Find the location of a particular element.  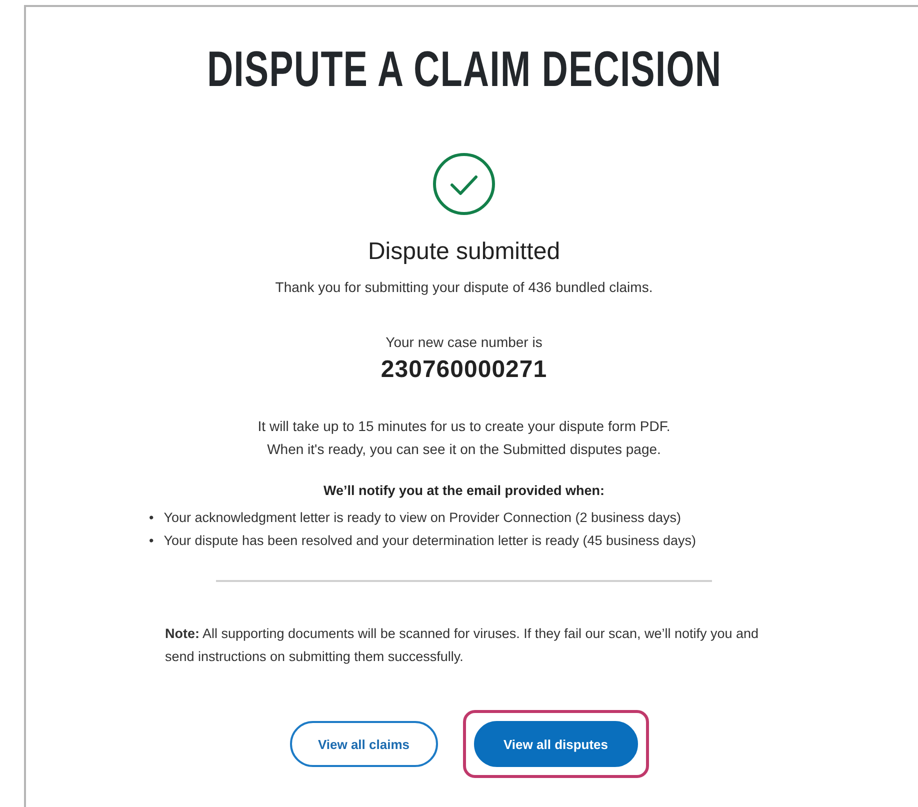

notify-item: Your acknowledgment letter is ready to view on Provider Connection (2 business days) is located at coordinates (423, 518).